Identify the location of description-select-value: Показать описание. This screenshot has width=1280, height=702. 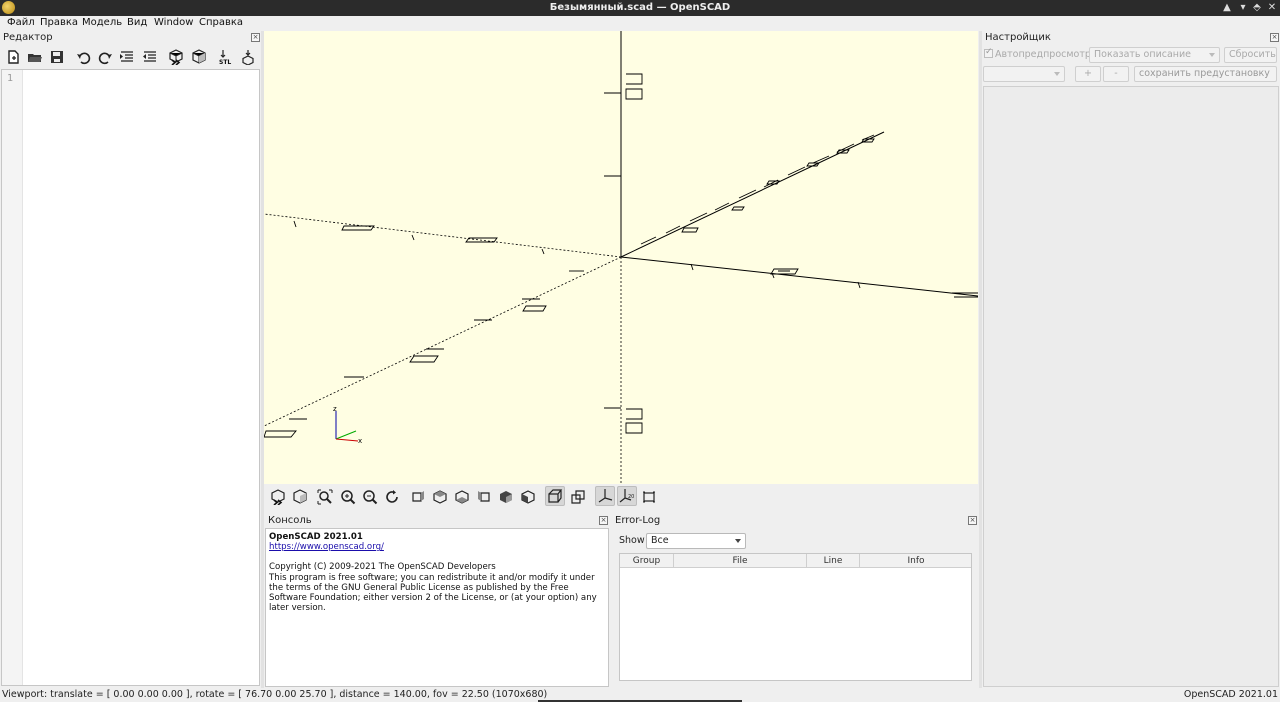
(1143, 54).